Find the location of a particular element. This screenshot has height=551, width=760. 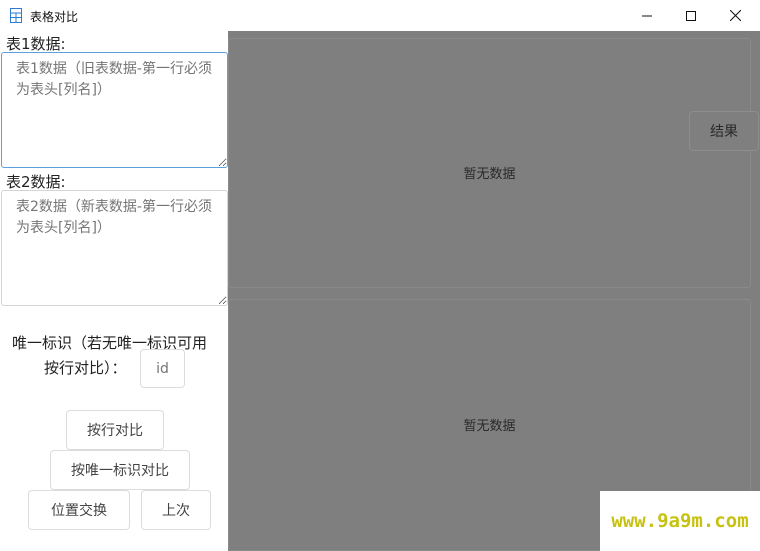

title-bar: 表格对比 is located at coordinates (380, 15).